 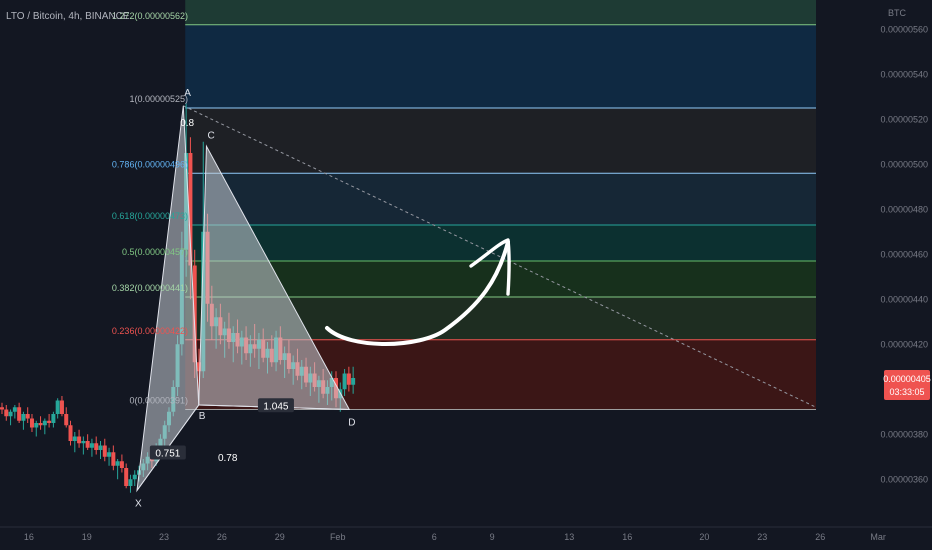 What do you see at coordinates (904, 29) in the screenshot?
I see `price-axis-tick: 0.00000560` at bounding box center [904, 29].